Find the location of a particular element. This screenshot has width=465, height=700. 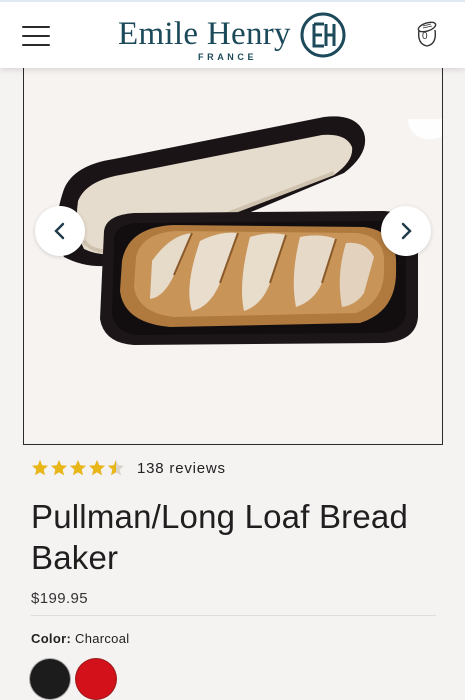

brand-logo: Emile Henry FRANCE is located at coordinates (234, 37).